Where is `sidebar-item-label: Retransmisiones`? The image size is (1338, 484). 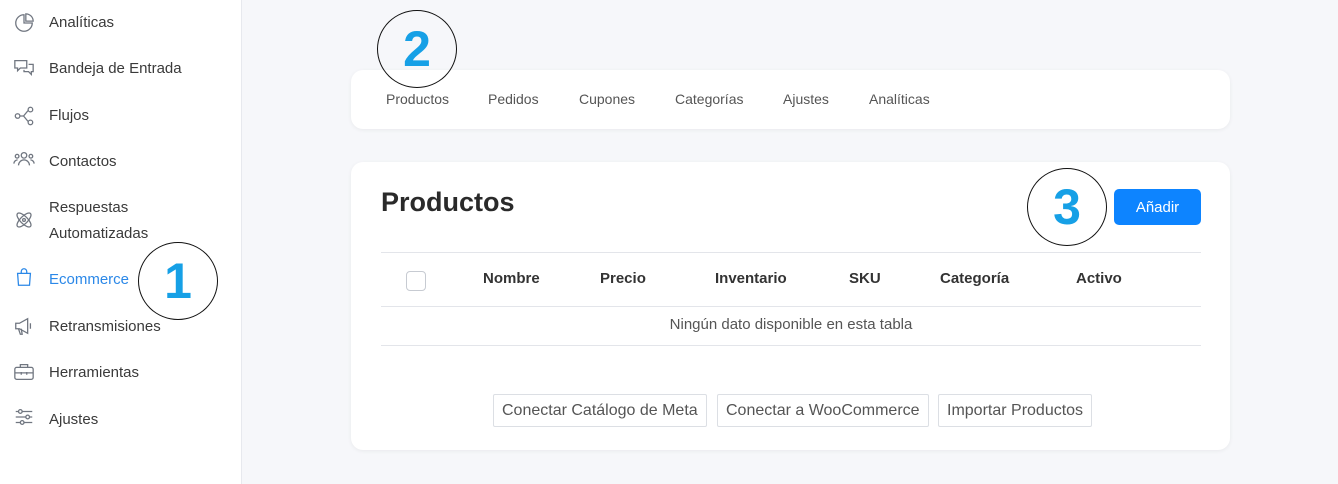 sidebar-item-label: Retransmisiones is located at coordinates (105, 326).